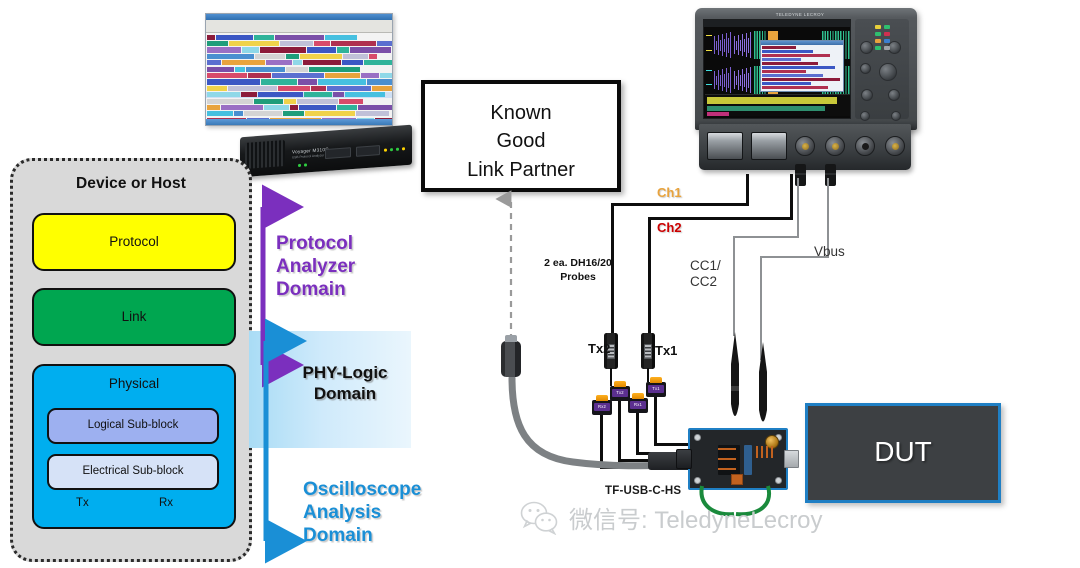 The height and width of the screenshot is (568, 1080). I want to click on fixture-connector-strip, so click(748, 460).